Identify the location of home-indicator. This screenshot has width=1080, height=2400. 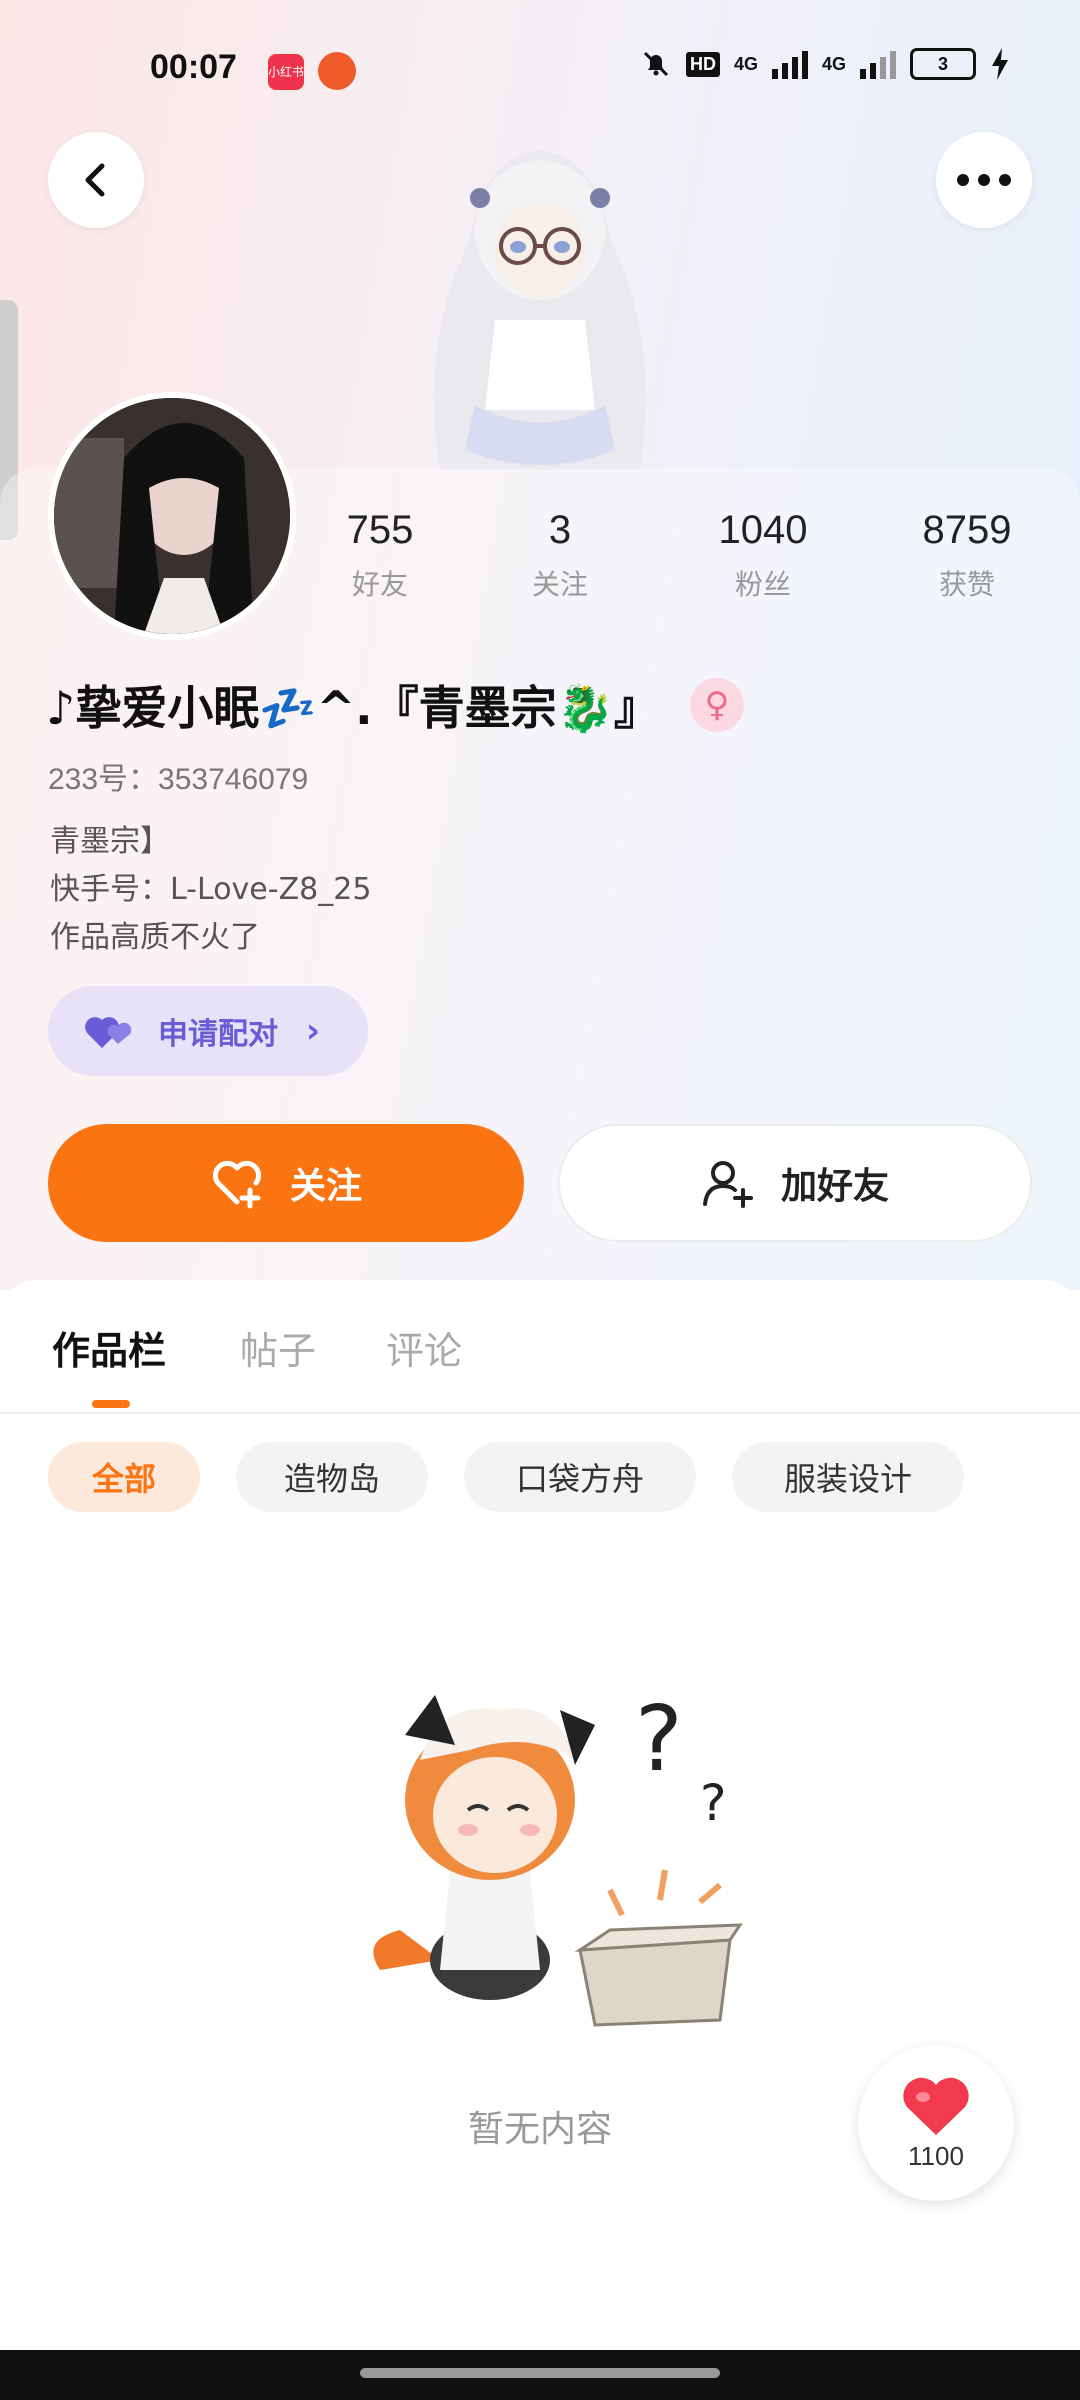
(540, 2373).